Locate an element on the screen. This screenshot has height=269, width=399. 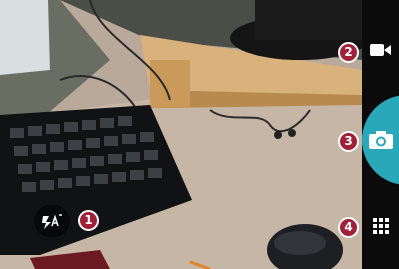
camera-icon is located at coordinates (380, 140).